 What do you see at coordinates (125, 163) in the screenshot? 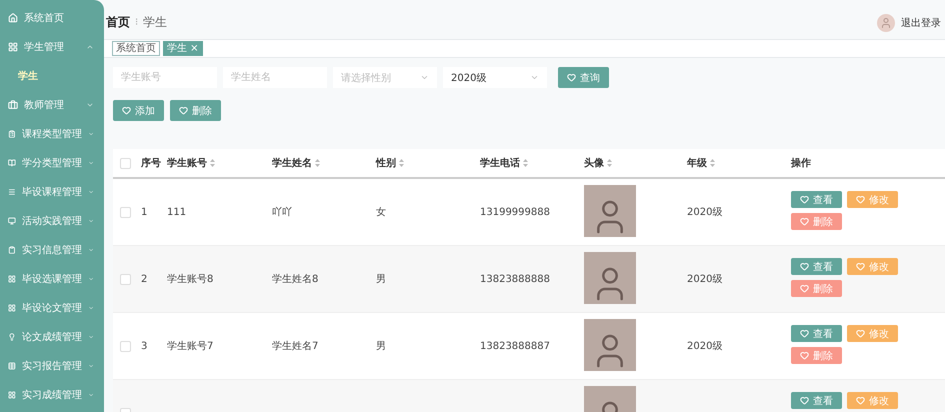
I see `select-all-checkbox` at bounding box center [125, 163].